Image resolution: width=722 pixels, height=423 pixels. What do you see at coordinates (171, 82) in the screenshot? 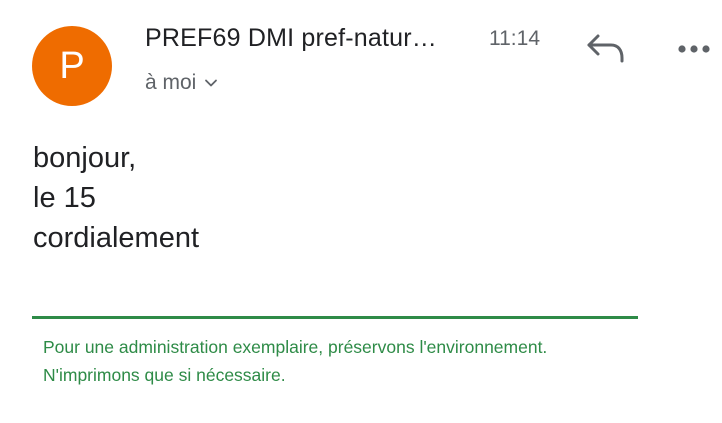
I see `recipient-label: à moi` at bounding box center [171, 82].